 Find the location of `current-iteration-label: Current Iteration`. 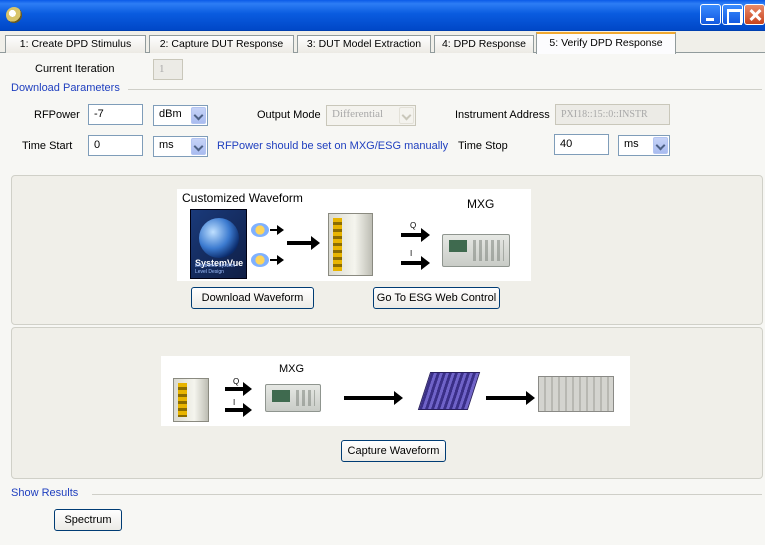

current-iteration-label: Current Iteration is located at coordinates (75, 69).